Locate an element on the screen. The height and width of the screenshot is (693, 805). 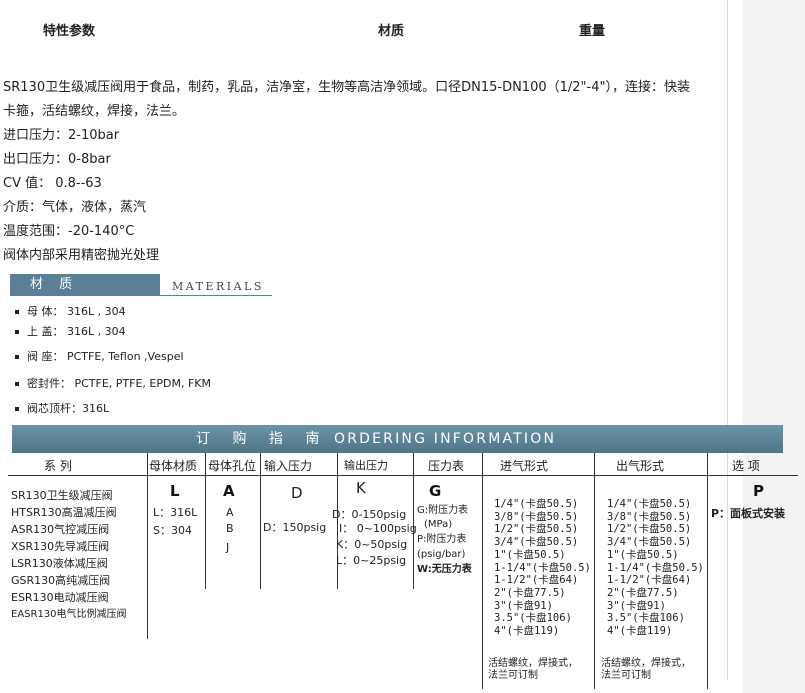
outlet-form-option: 3.5"(卡盘106) is located at coordinates (646, 618).